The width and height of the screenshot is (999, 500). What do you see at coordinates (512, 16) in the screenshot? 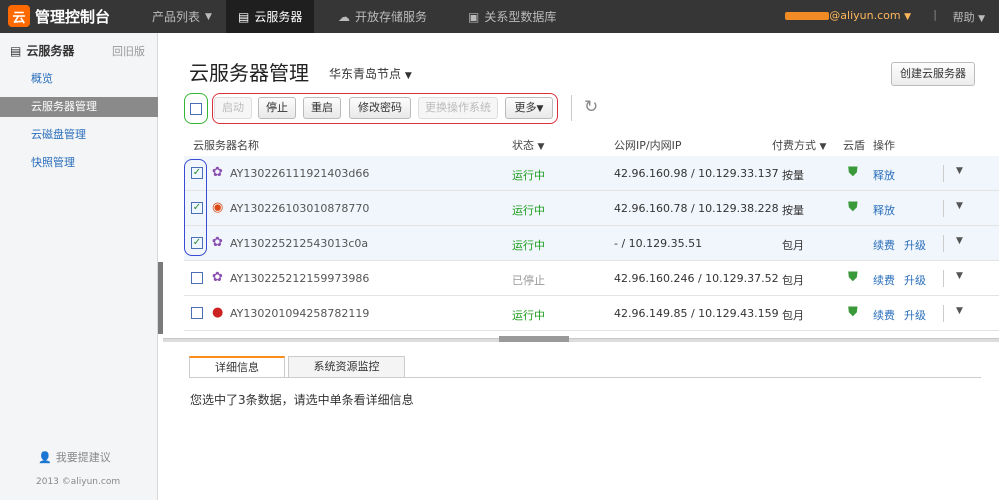
I see `nav-rds: ▣ 关系型数据库` at bounding box center [512, 16].